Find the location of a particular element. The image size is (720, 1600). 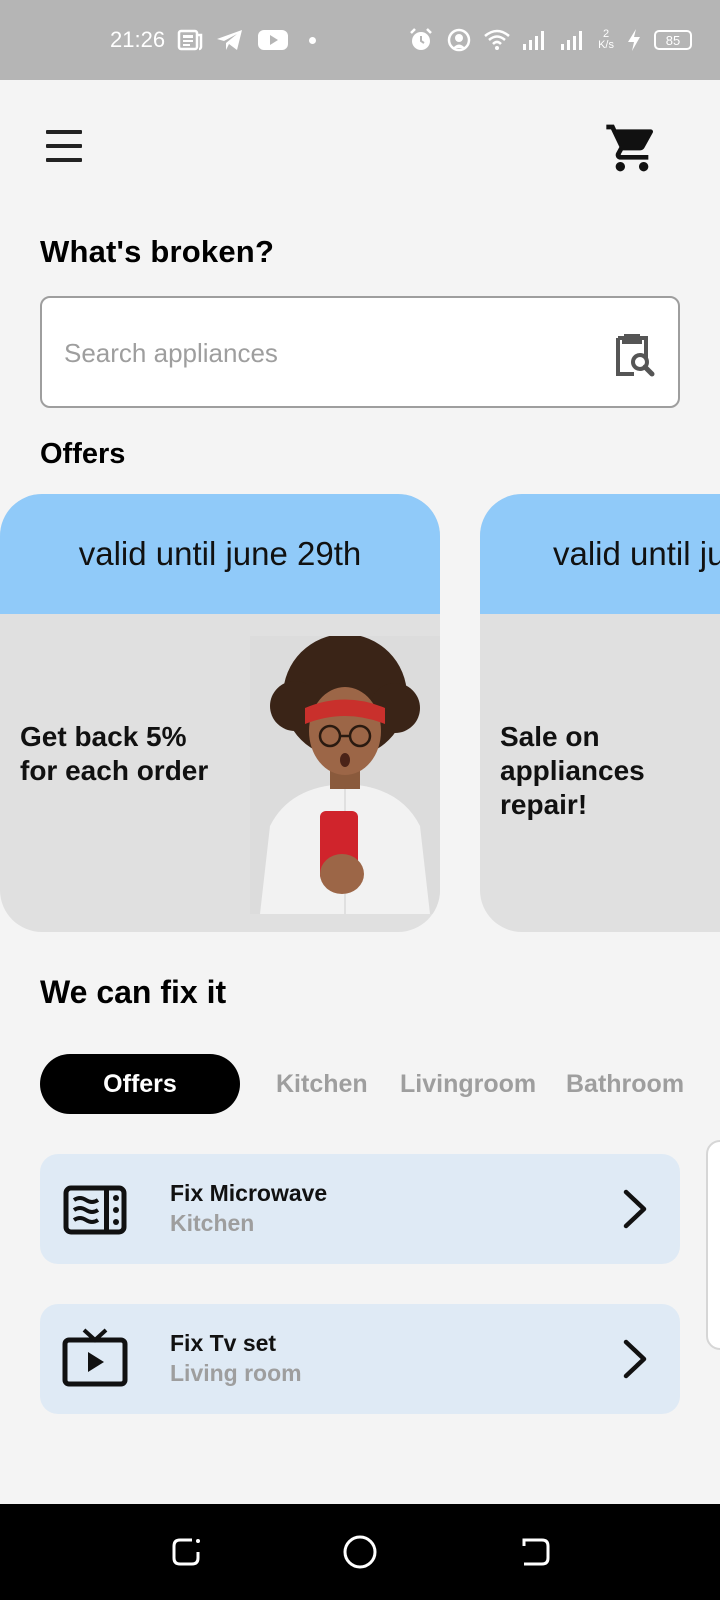

offer-woman-phone-image is located at coordinates (345, 774).